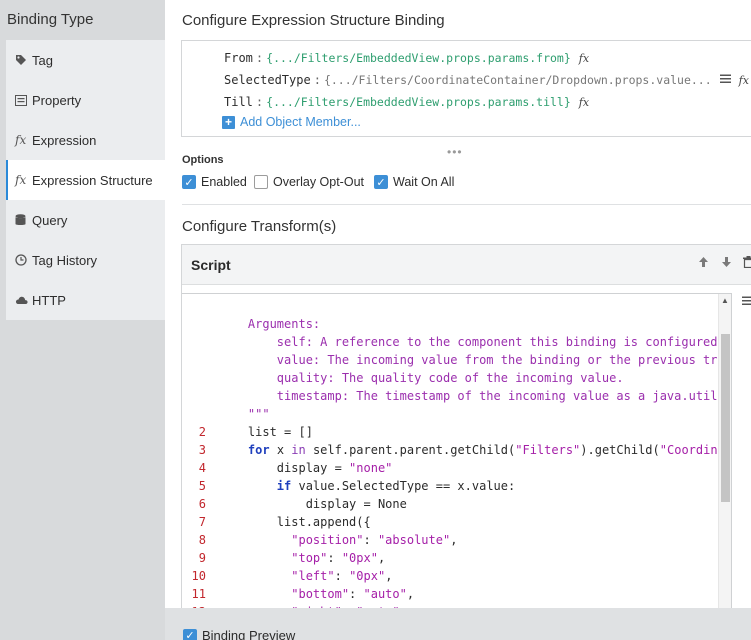 This screenshot has width=751, height=640. What do you see at coordinates (458, 624) in the screenshot?
I see `binding-preview-bar: ✓ Binding Preview` at bounding box center [458, 624].